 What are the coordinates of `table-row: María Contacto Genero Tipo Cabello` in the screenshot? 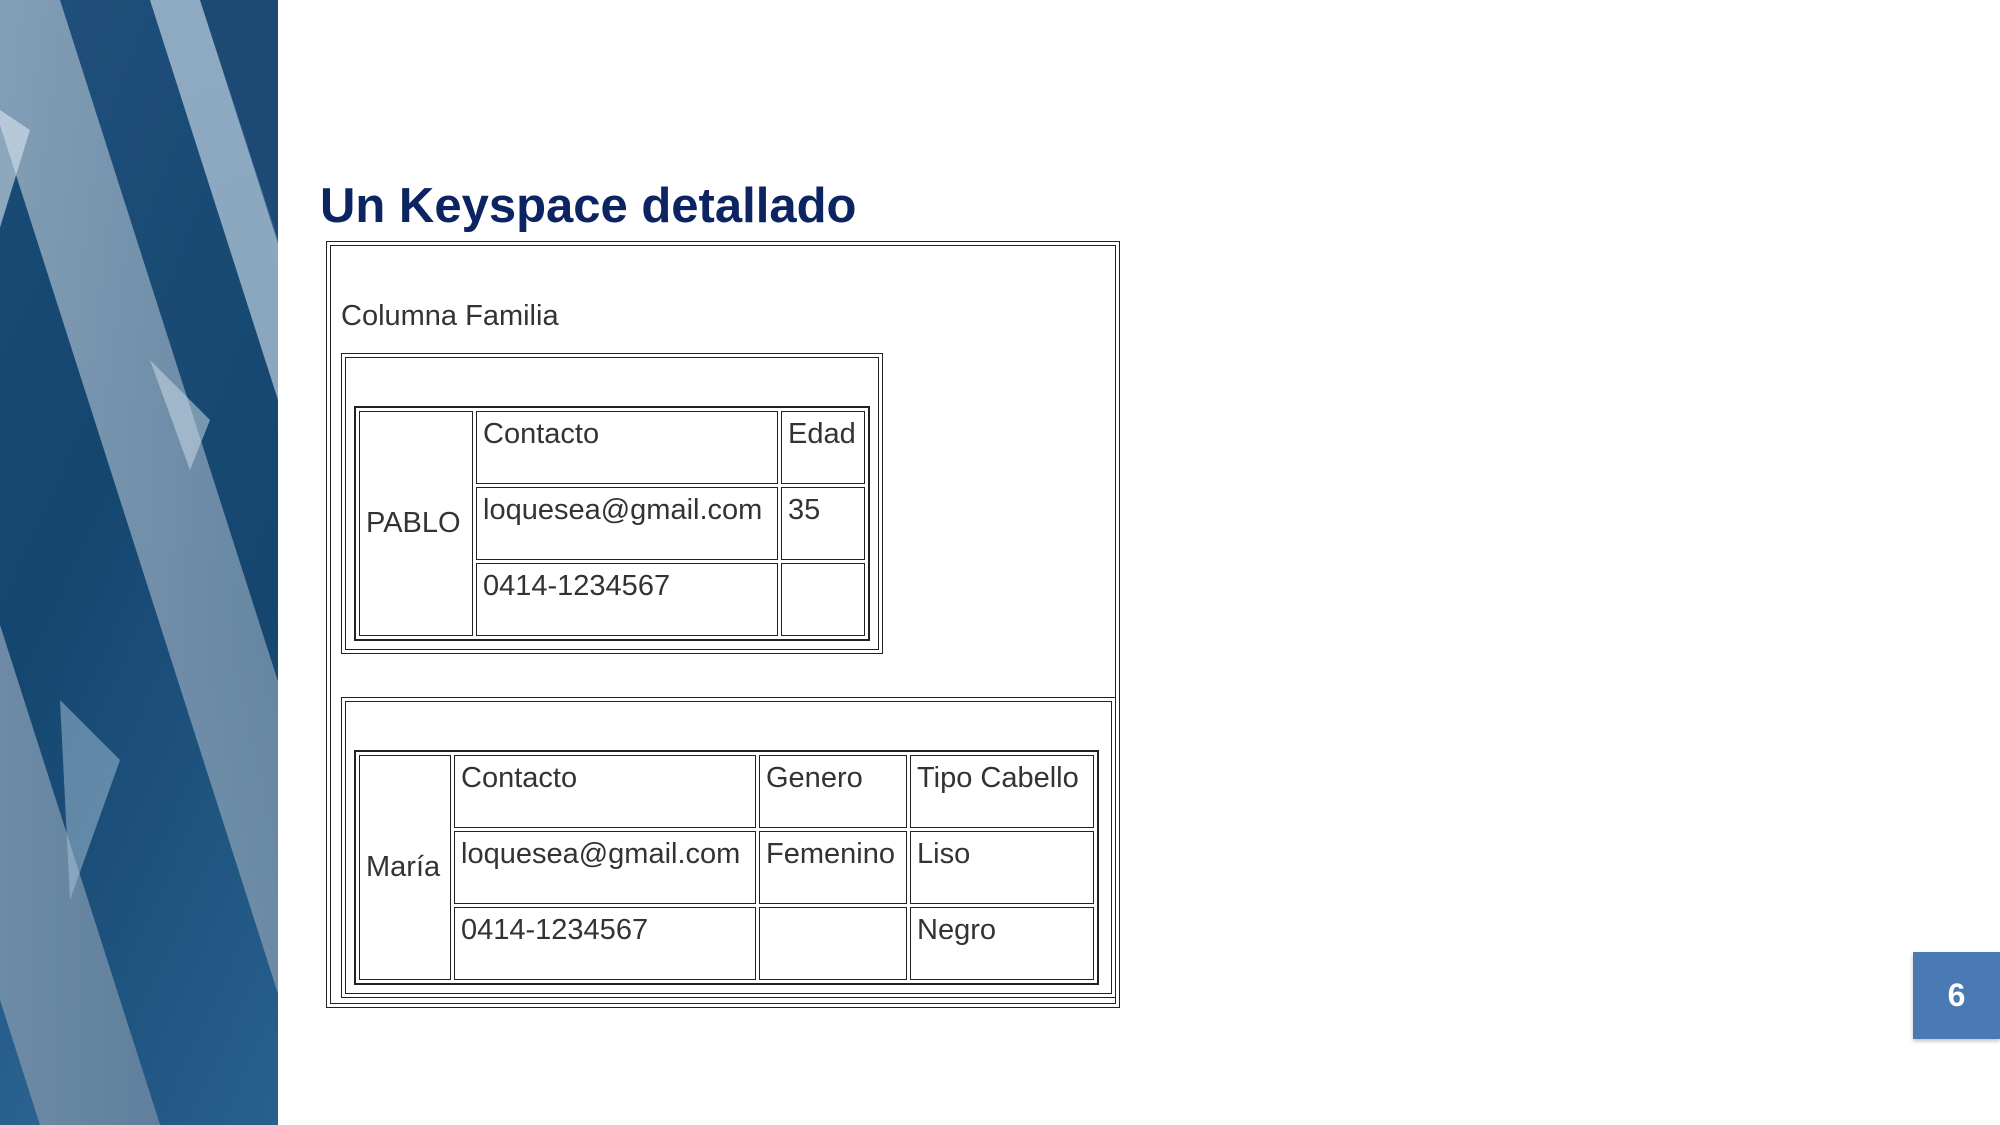 It's located at (726, 867).